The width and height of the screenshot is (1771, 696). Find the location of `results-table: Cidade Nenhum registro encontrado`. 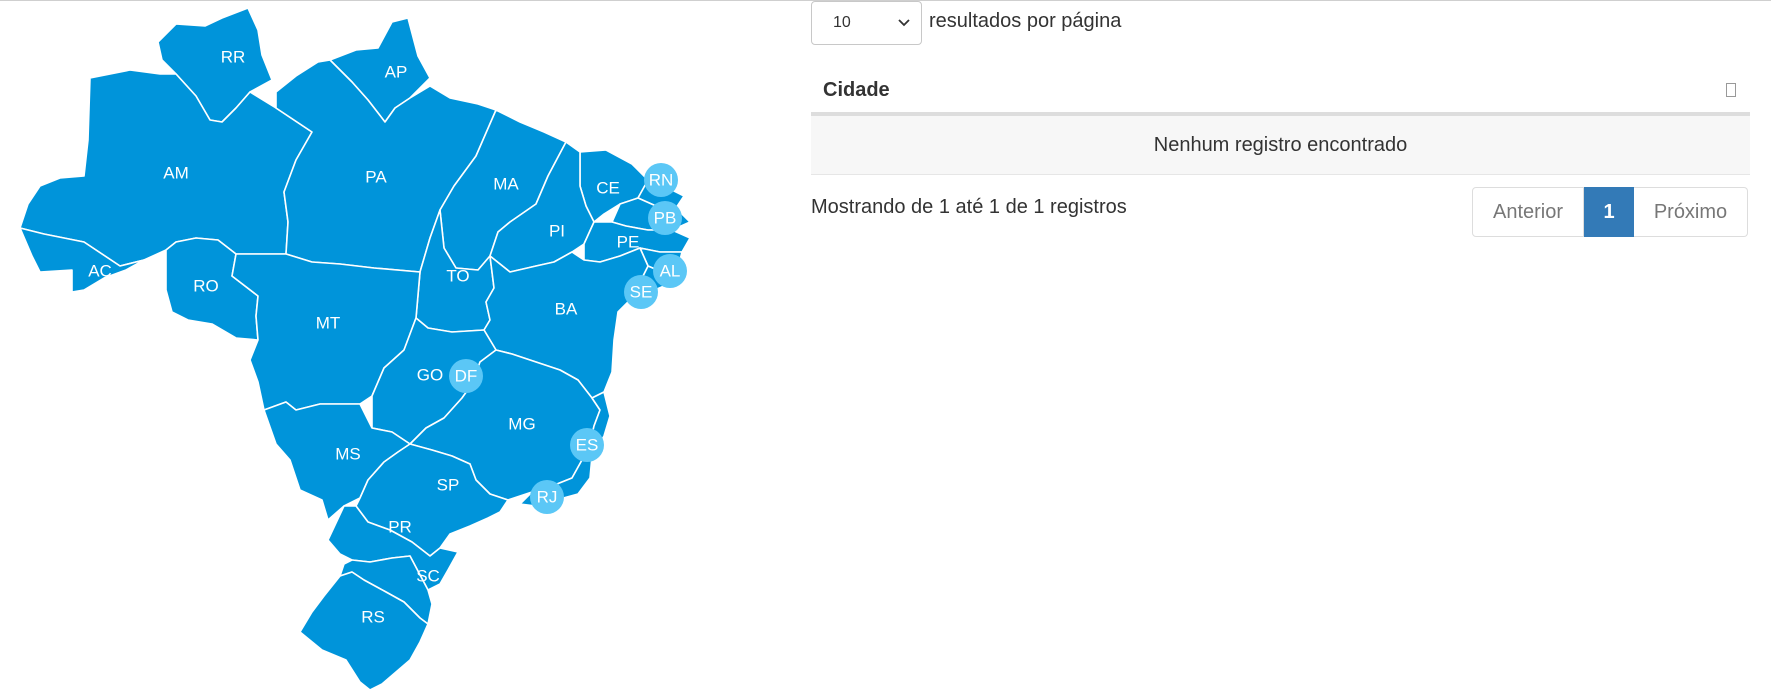

results-table: Cidade Nenhum registro encontrado is located at coordinates (1280, 120).